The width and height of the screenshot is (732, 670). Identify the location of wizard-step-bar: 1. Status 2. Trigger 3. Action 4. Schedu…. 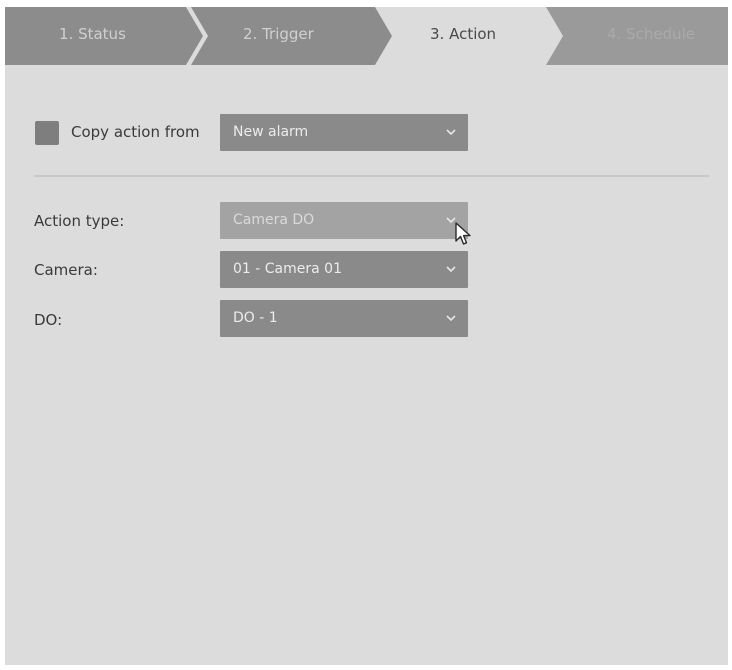
(366, 36).